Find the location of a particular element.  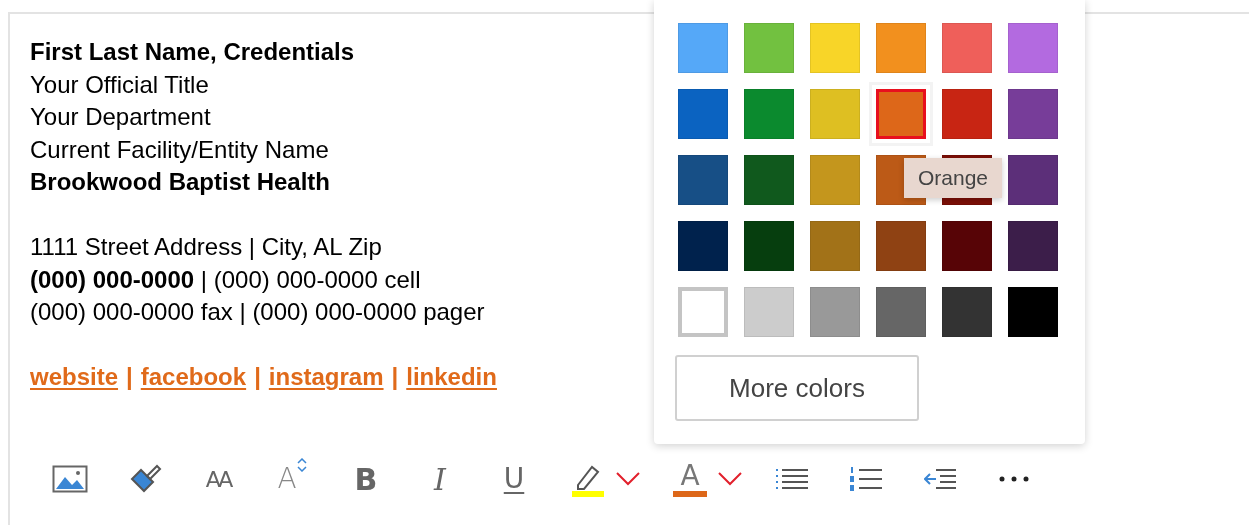

signature-link: linkedin is located at coordinates (451, 376).